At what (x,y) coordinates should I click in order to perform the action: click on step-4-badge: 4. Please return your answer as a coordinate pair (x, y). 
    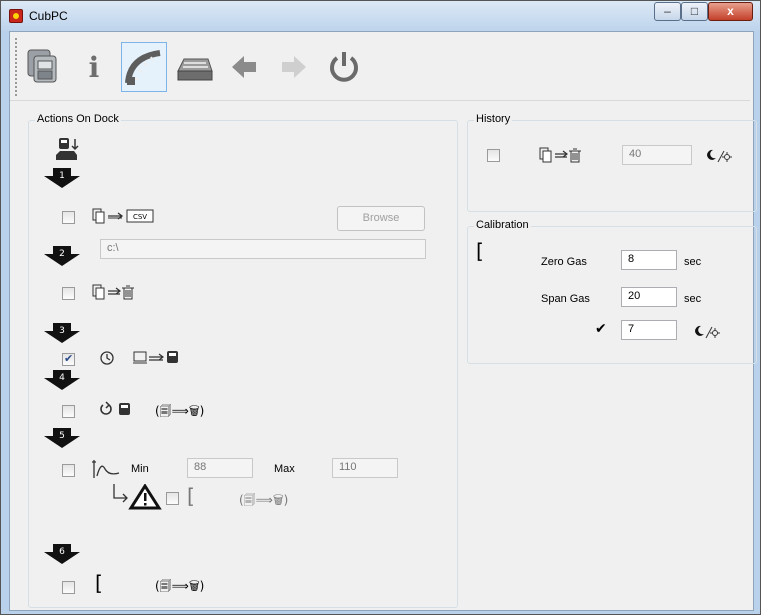
    Looking at the image, I should click on (62, 380).